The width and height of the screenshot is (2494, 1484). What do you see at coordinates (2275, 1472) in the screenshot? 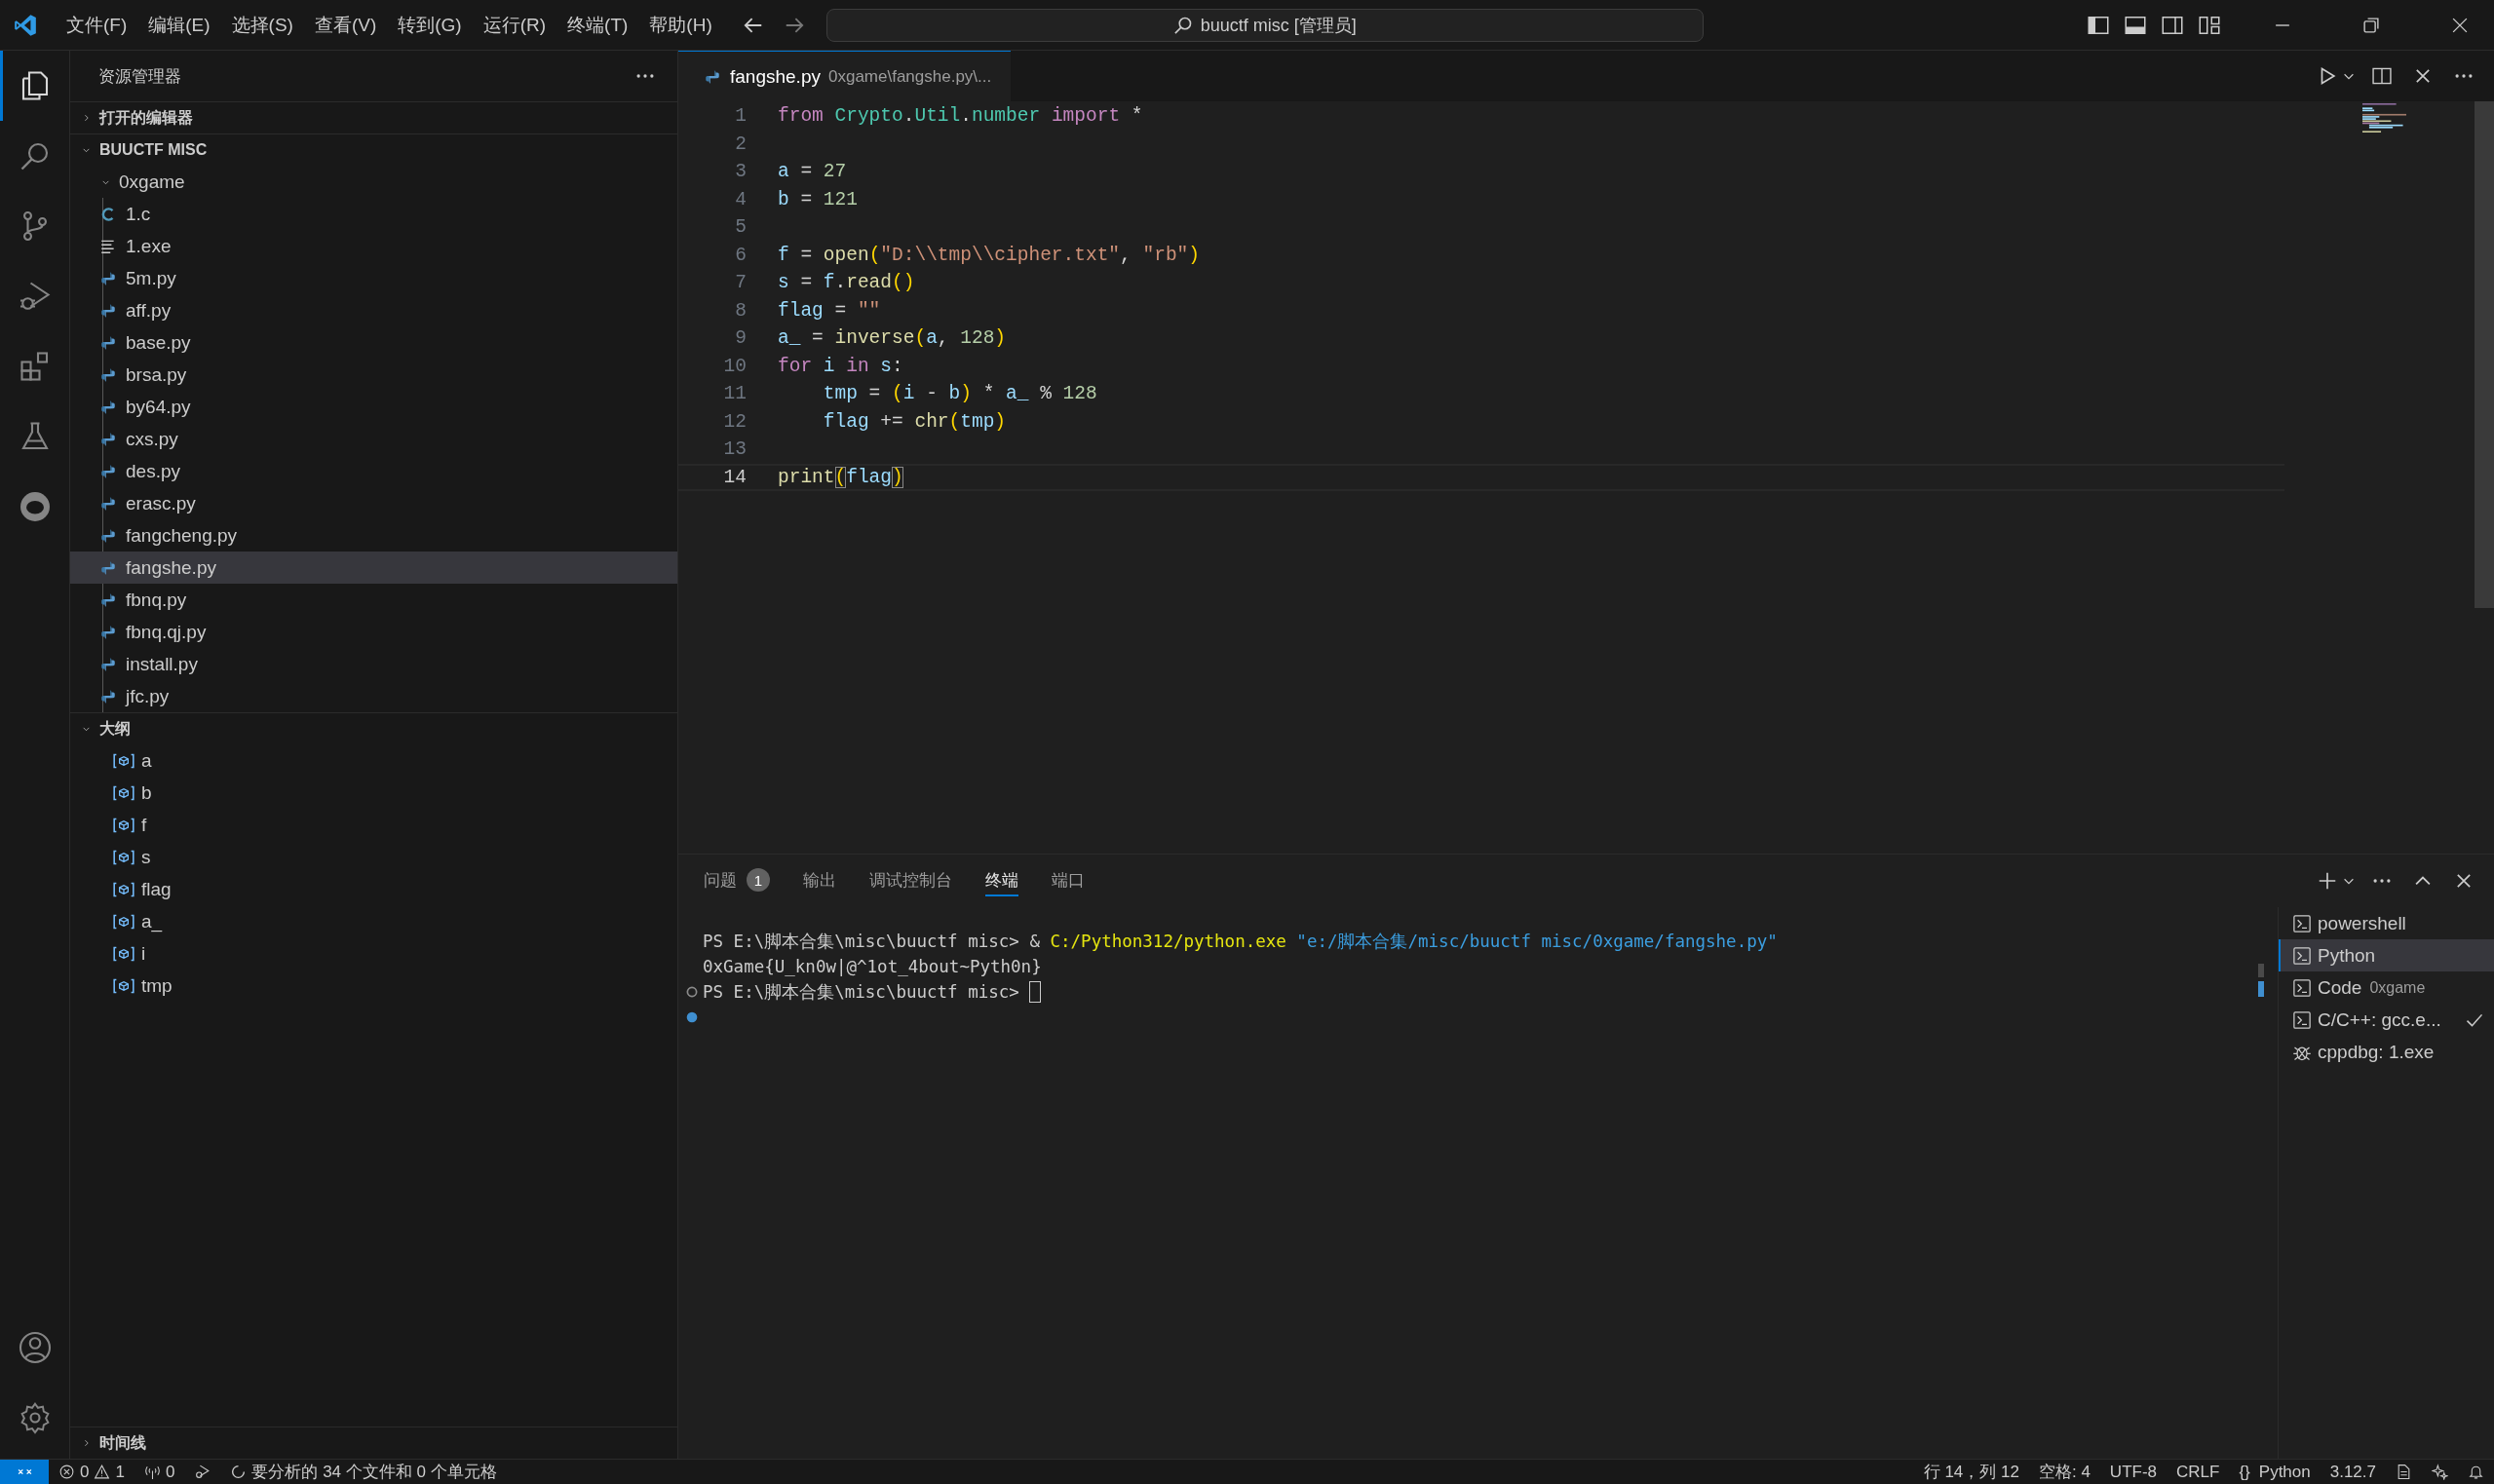
I see `language-mode: {} Python` at bounding box center [2275, 1472].